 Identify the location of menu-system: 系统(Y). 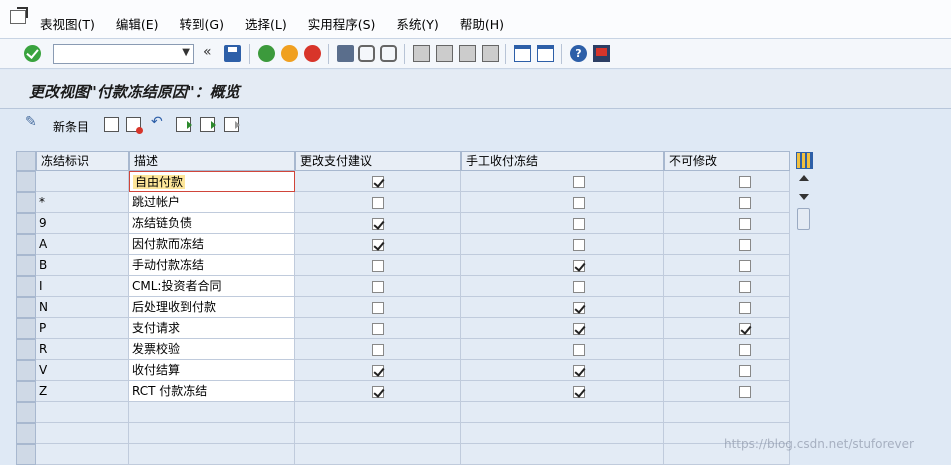
(417, 23).